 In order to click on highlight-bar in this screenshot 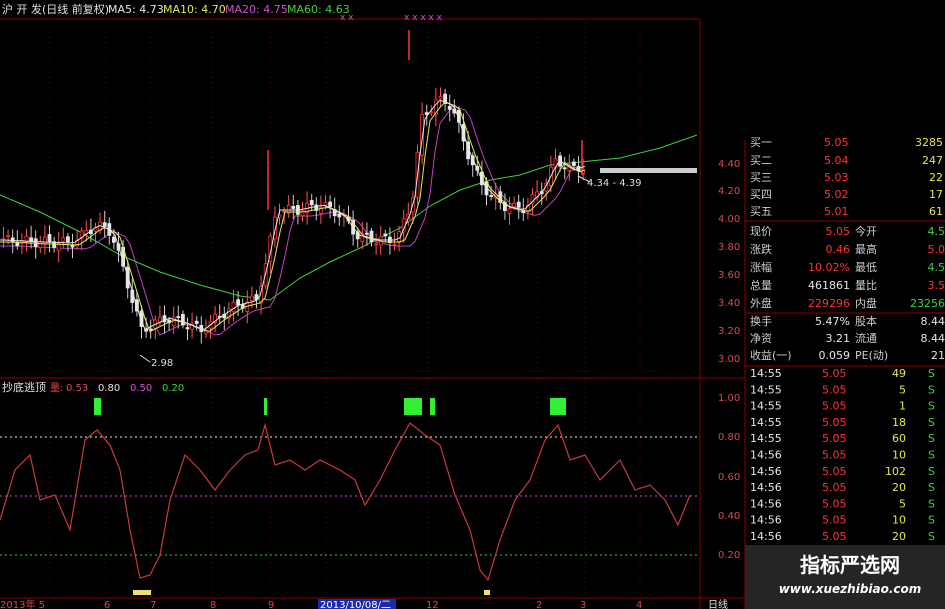, I will do `click(648, 170)`.